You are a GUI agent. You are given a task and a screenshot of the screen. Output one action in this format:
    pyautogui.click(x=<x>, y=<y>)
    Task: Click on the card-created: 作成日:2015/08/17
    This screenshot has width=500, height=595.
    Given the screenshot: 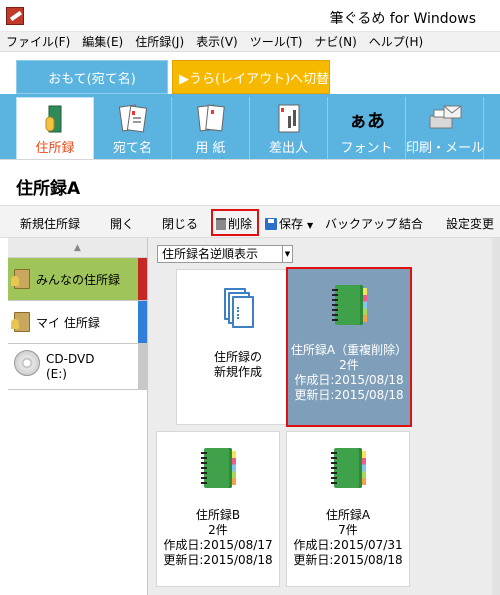 What is the action you would take?
    pyautogui.click(x=218, y=545)
    